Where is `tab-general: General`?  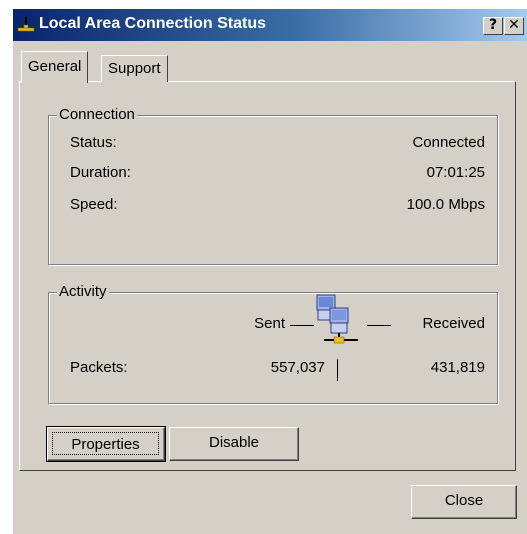
tab-general: General is located at coordinates (55, 67).